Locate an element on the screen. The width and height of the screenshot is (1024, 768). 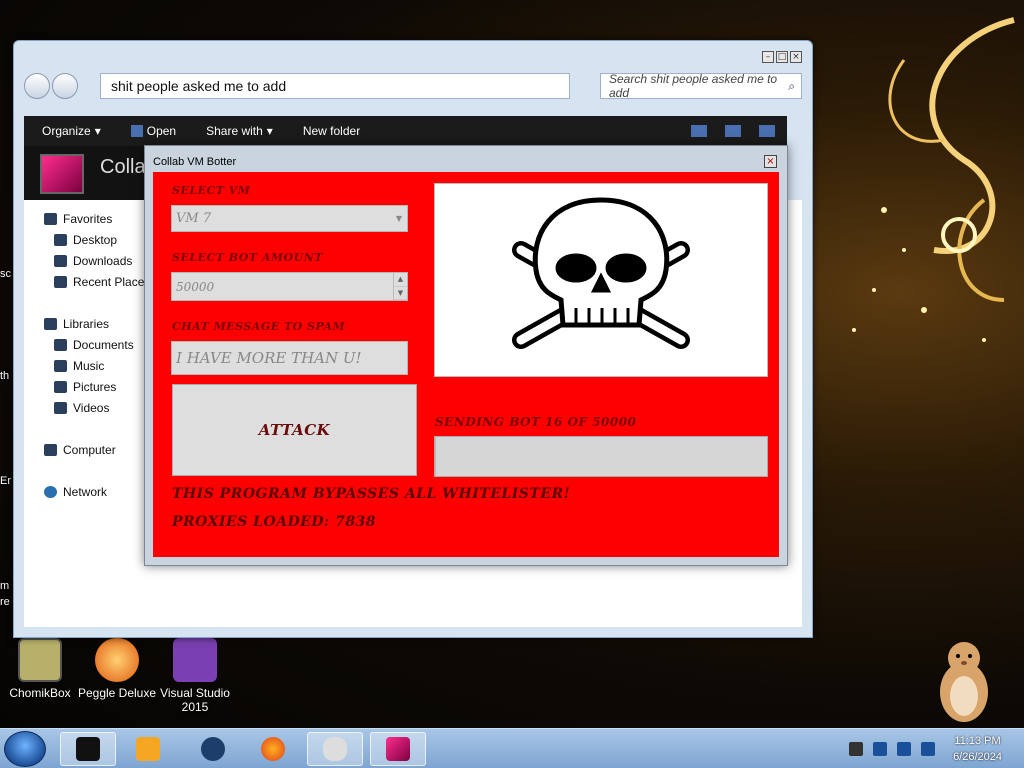
taskbar-firefox is located at coordinates (273, 749).